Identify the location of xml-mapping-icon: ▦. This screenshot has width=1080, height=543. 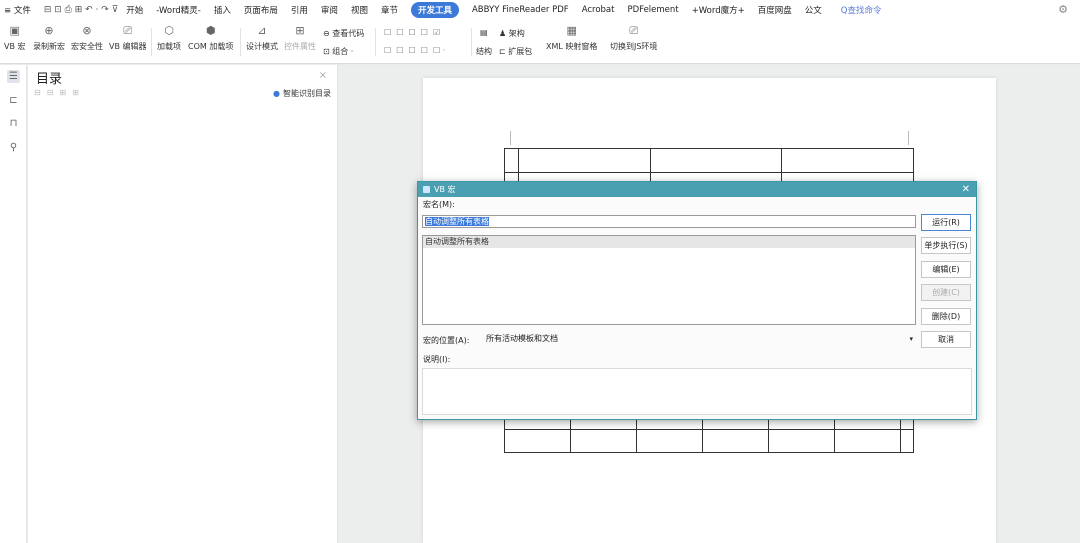
(571, 30).